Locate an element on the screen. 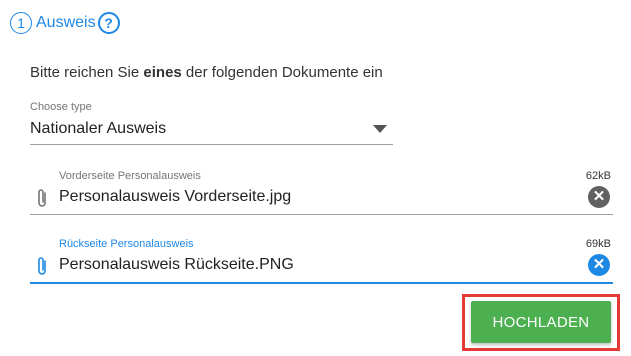 The width and height of the screenshot is (631, 356). step-header: 1 Ausweis ? is located at coordinates (65, 23).